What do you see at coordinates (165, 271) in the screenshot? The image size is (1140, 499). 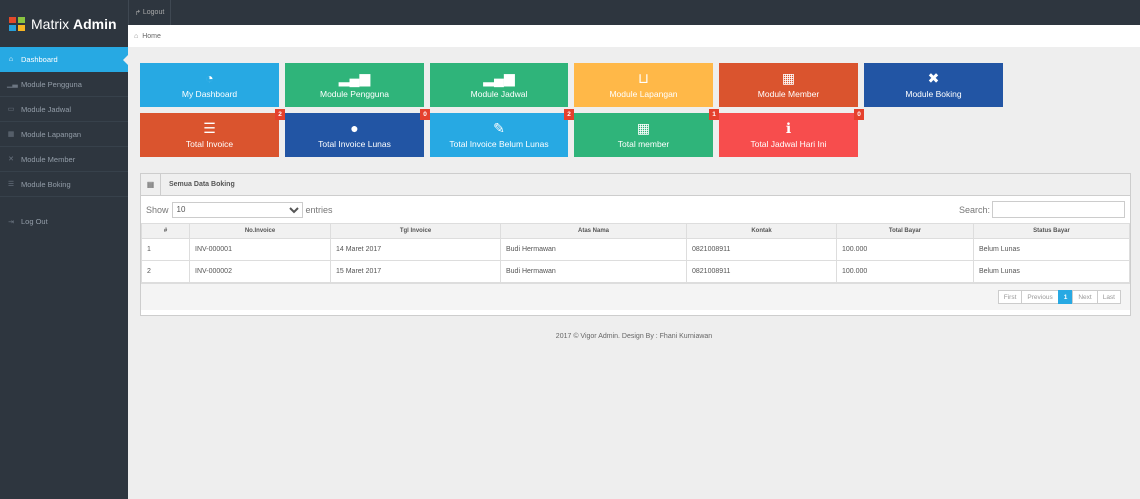 I see `table-cell: 2` at bounding box center [165, 271].